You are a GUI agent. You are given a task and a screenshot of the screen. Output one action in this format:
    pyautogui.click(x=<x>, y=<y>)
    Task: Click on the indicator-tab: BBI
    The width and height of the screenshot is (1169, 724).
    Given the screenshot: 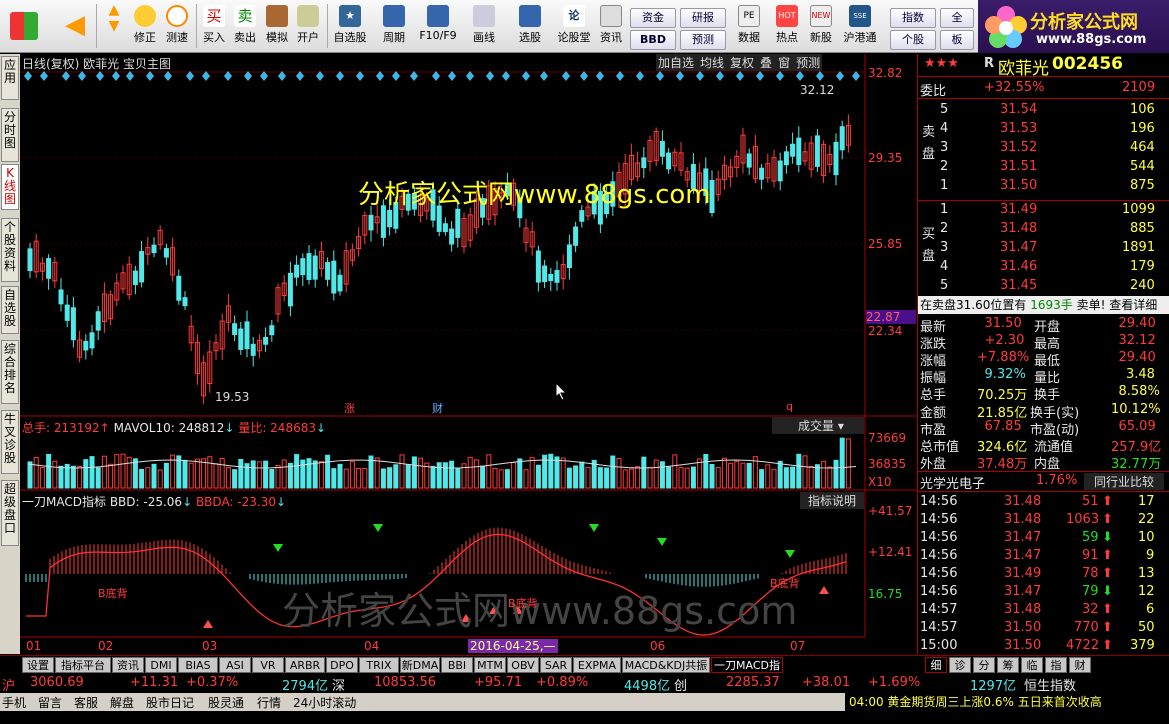 What is the action you would take?
    pyautogui.click(x=457, y=665)
    